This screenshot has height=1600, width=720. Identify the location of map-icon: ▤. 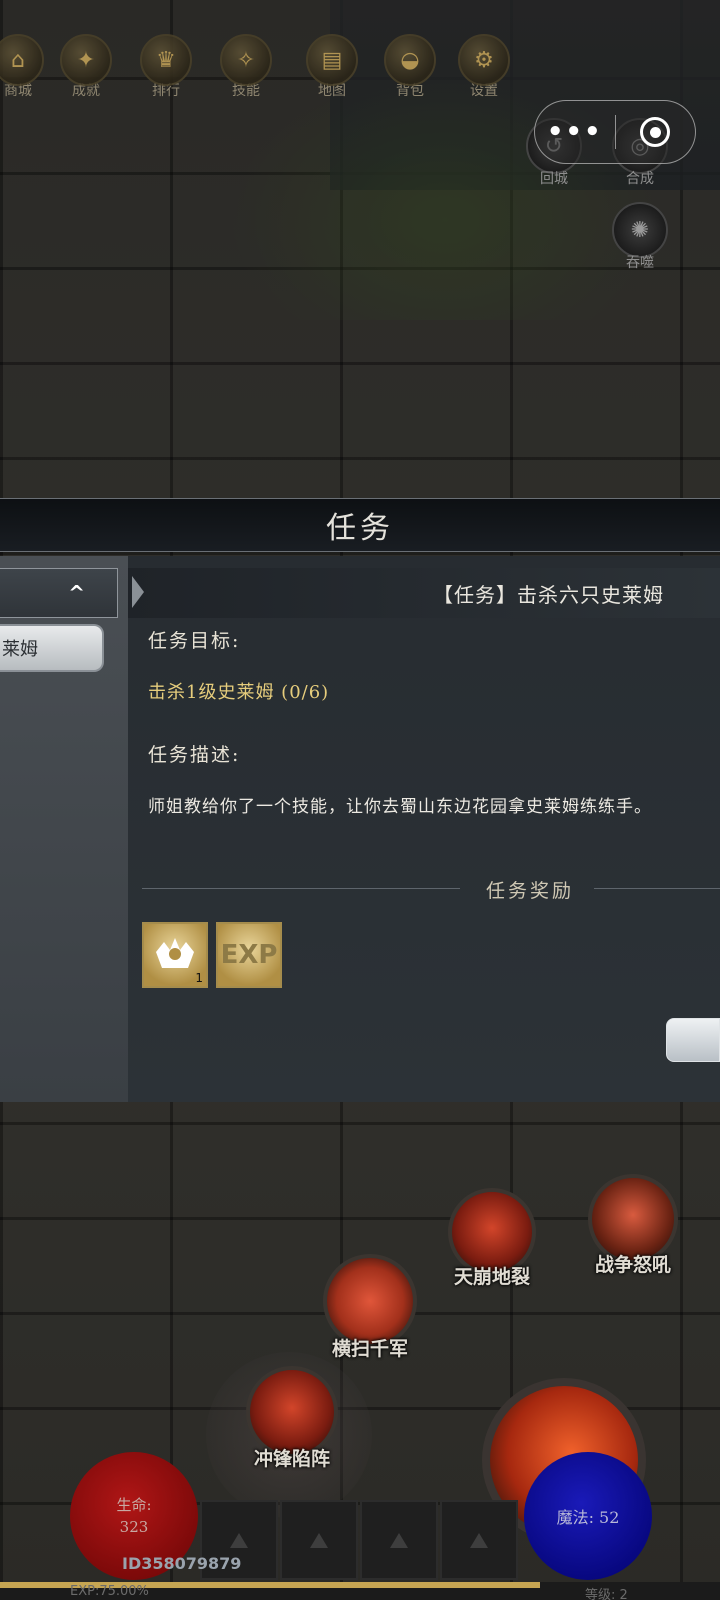
(332, 60).